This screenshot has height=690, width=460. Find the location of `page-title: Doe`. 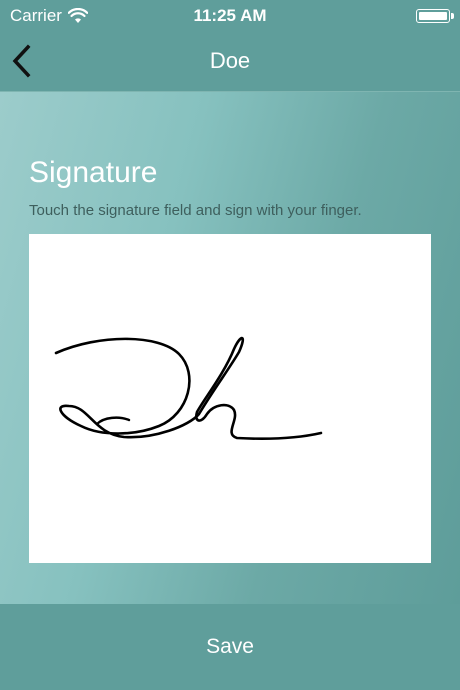

page-title: Doe is located at coordinates (230, 60).